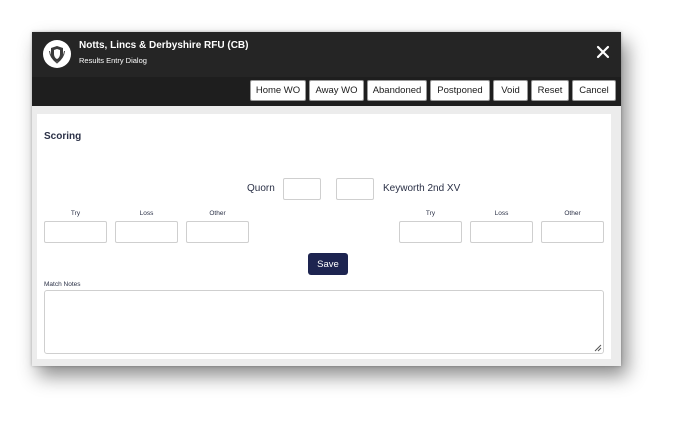  I want to click on postponed-button: Postponed, so click(460, 90).